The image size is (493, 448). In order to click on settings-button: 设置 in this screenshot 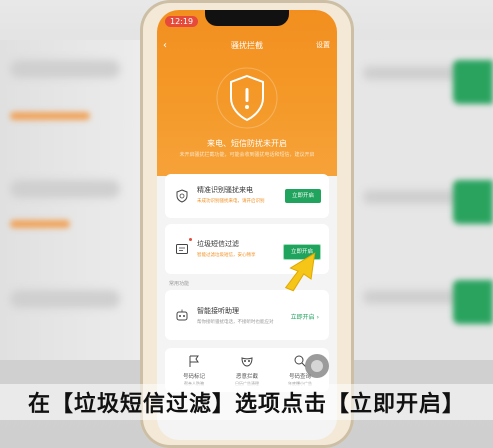, I will do `click(323, 45)`.